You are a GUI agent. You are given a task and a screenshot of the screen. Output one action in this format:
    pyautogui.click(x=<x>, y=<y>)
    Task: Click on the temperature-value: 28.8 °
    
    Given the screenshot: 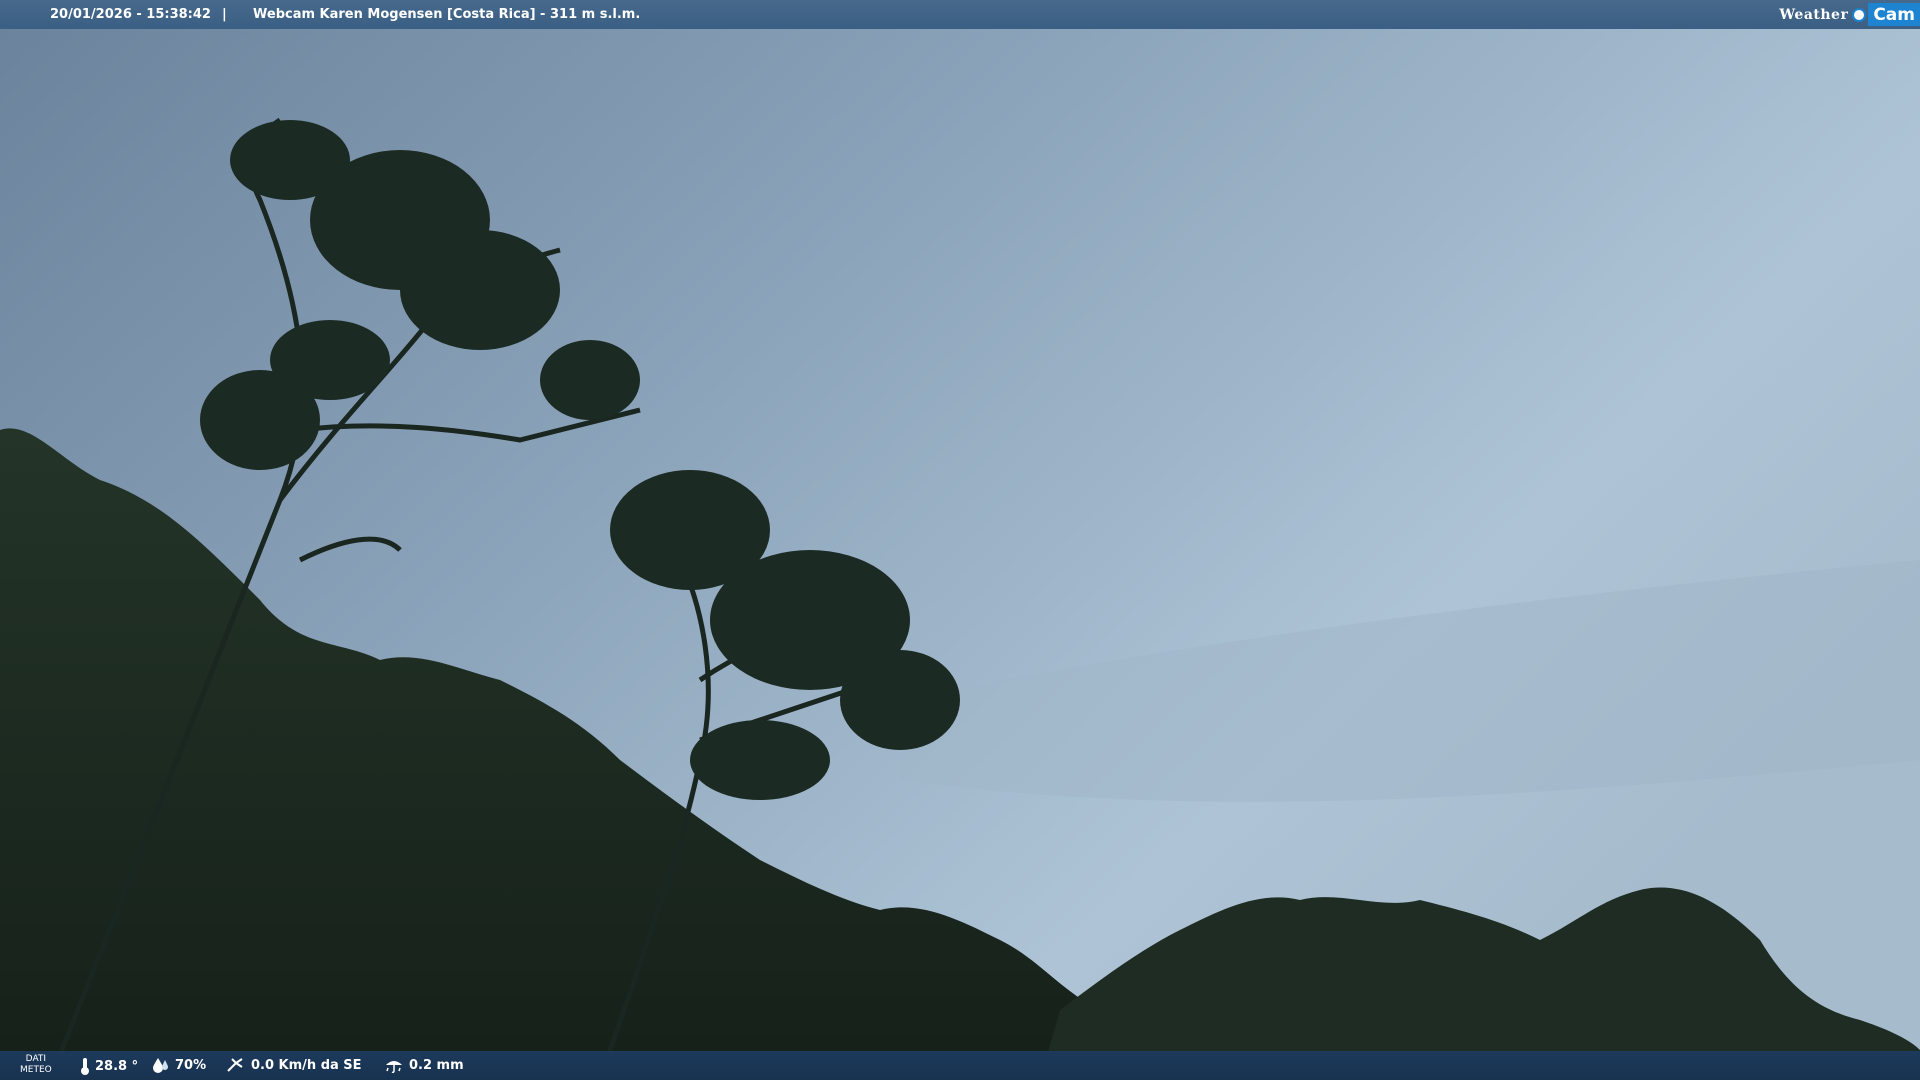 What is the action you would take?
    pyautogui.click(x=117, y=1066)
    